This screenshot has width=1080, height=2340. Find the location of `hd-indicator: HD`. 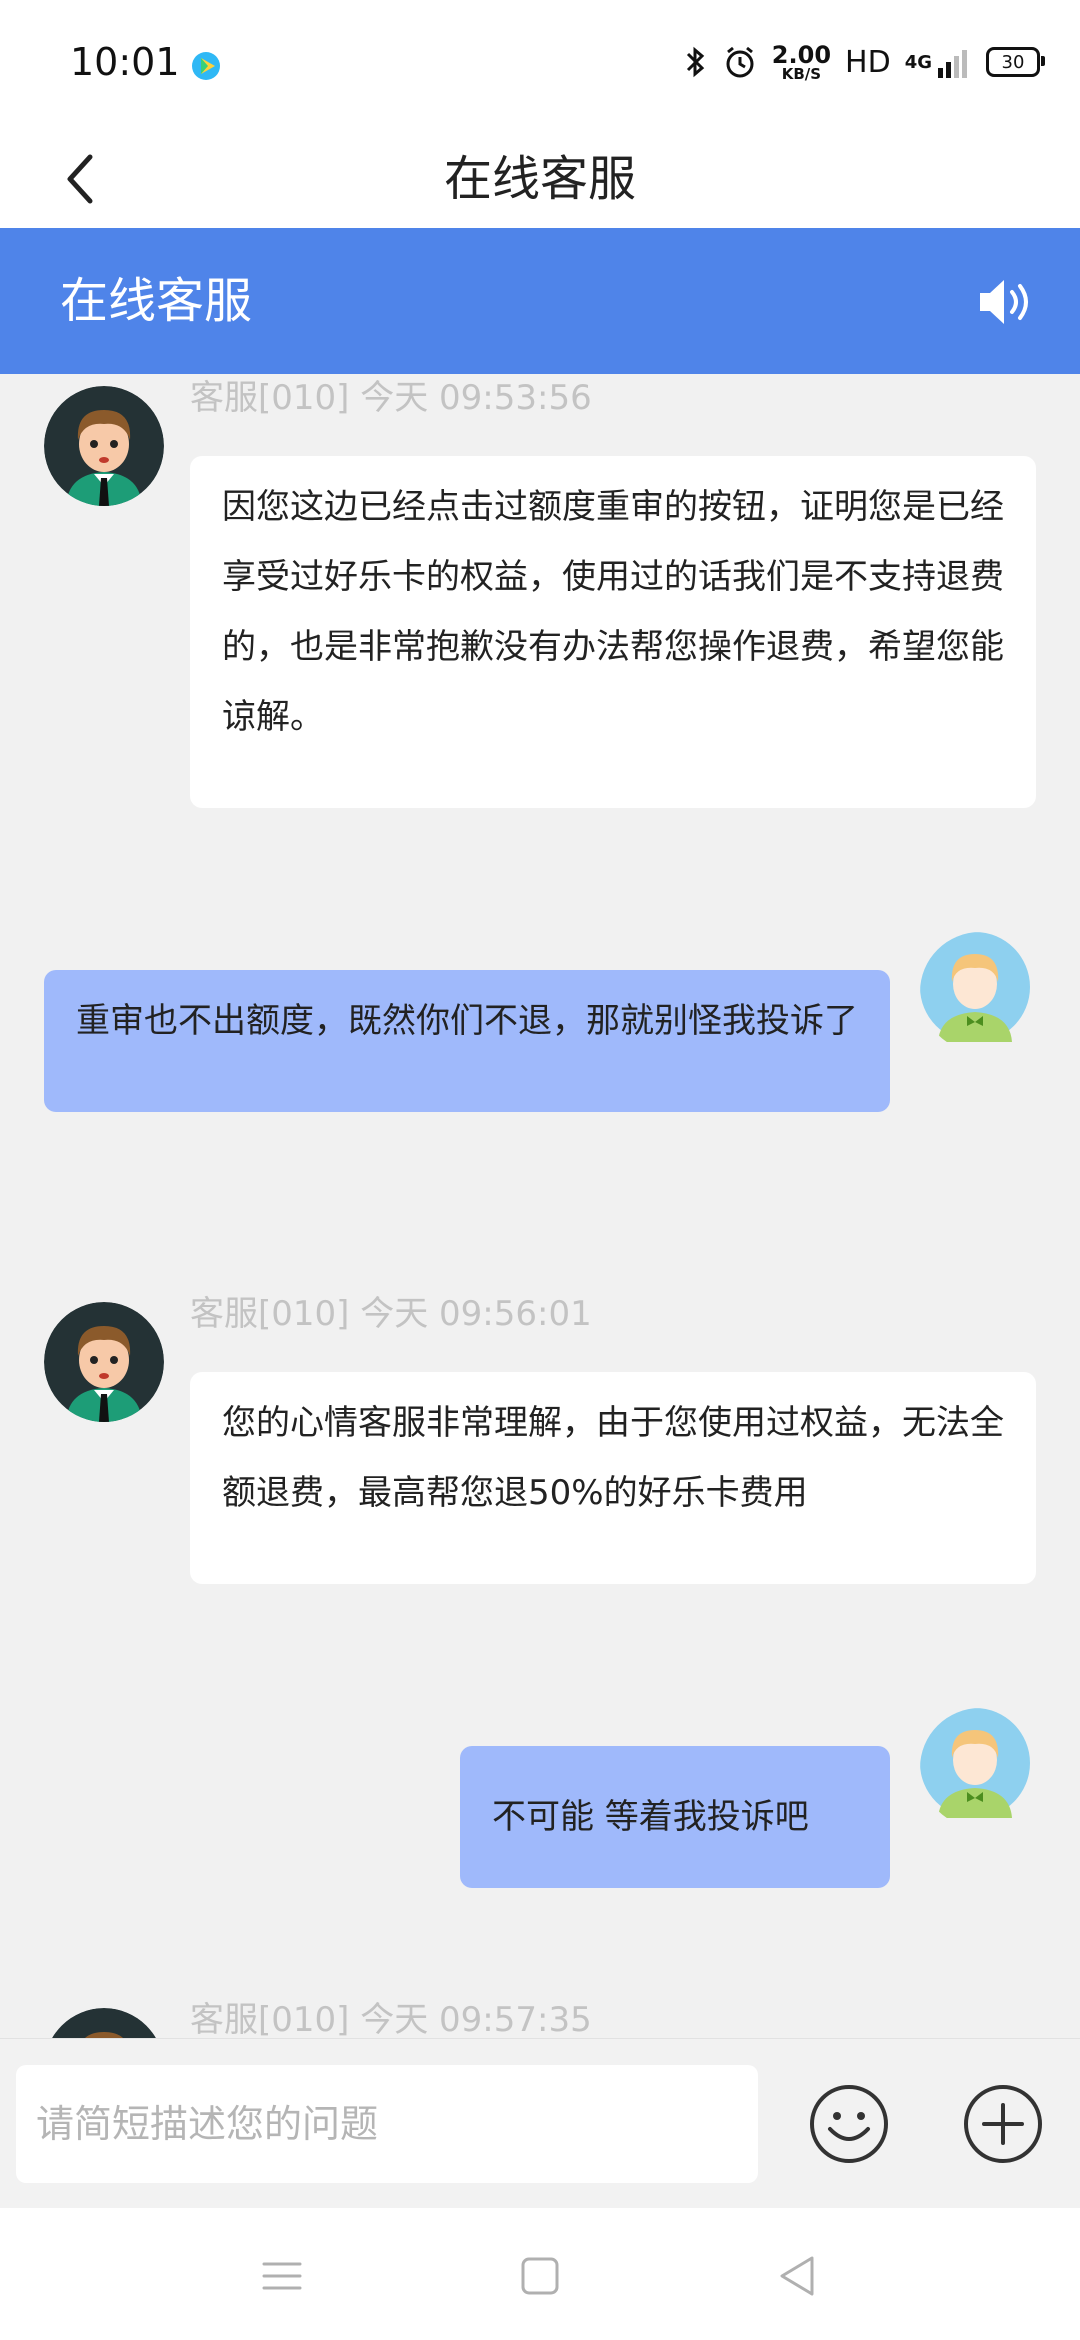

hd-indicator: HD is located at coordinates (868, 62).